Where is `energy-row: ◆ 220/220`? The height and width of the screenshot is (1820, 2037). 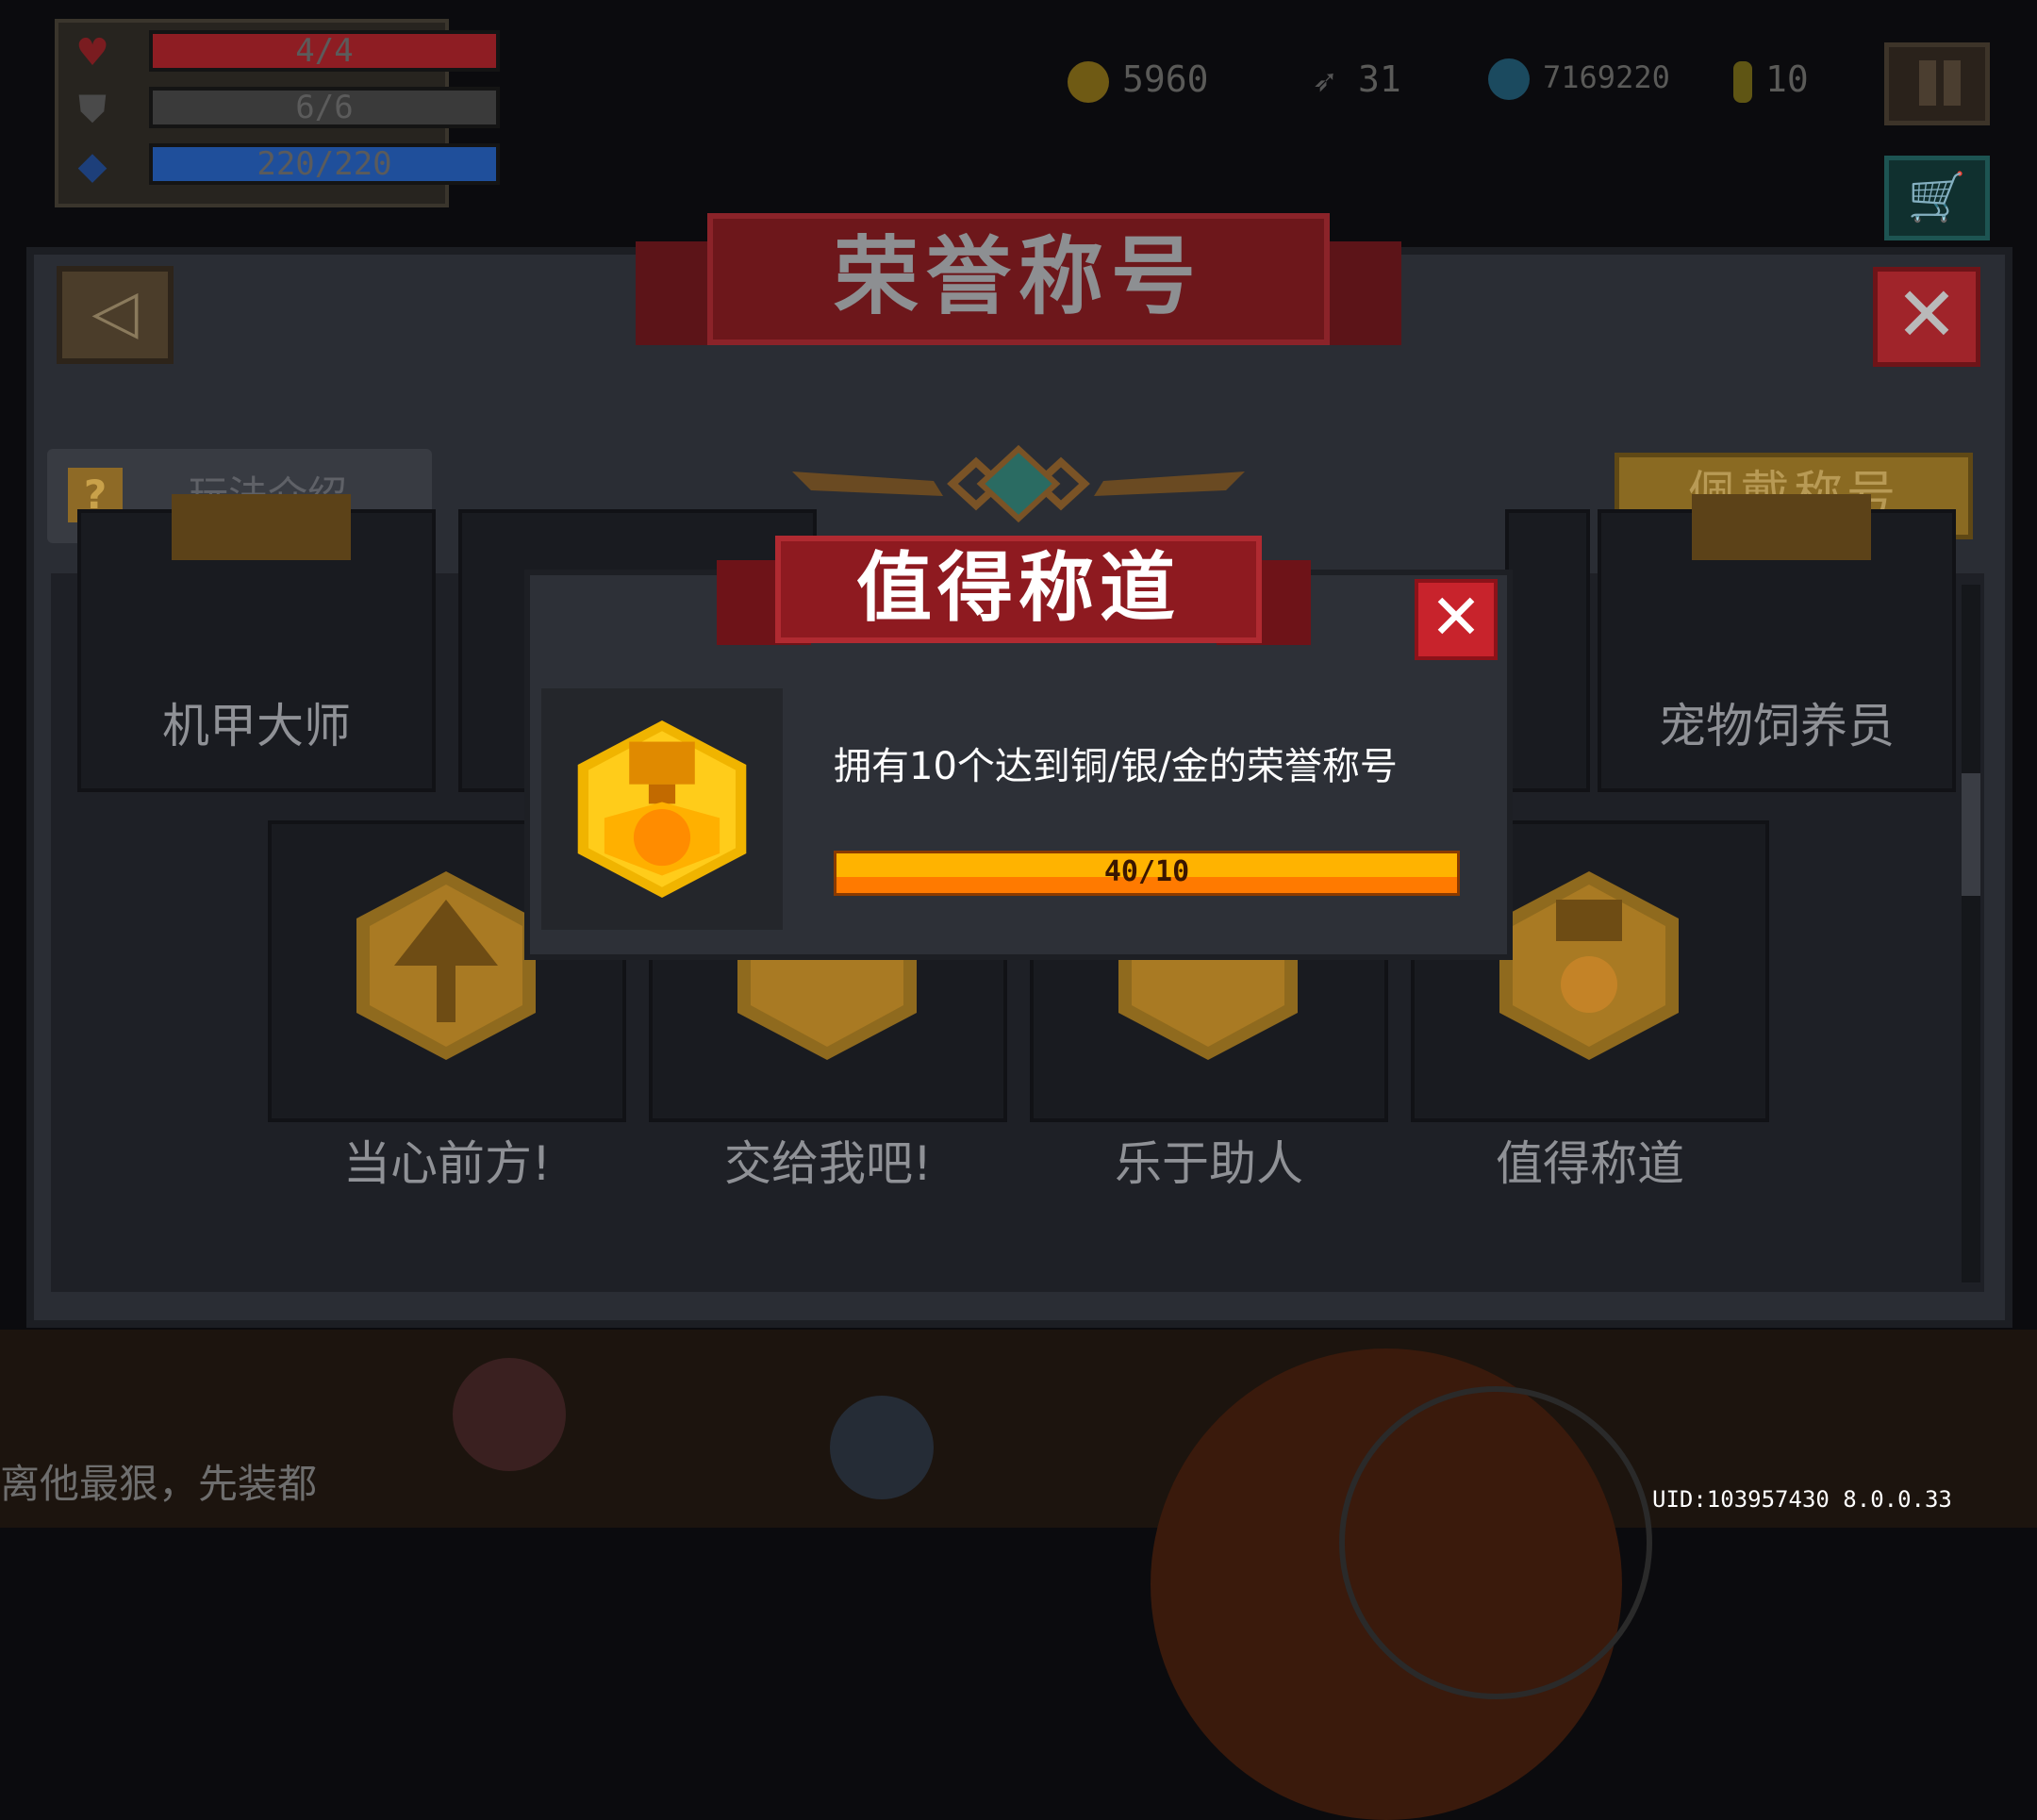 energy-row: ◆ 220/220 is located at coordinates (286, 166).